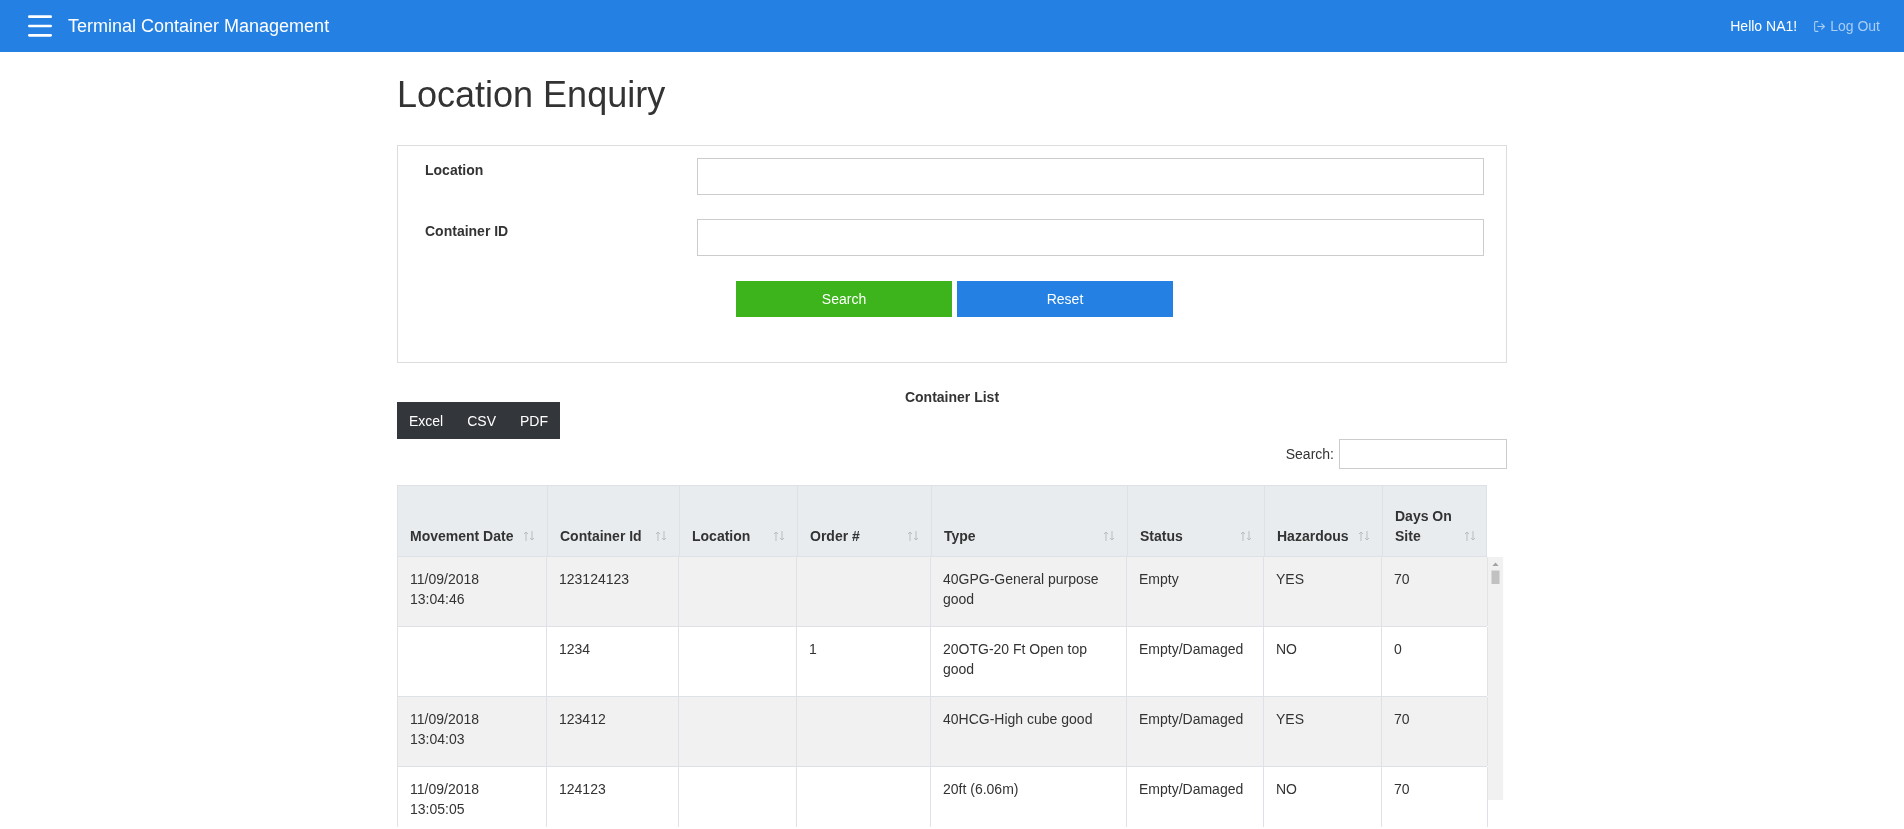 The image size is (1904, 829). What do you see at coordinates (721, 536) in the screenshot?
I see `column-header: Location` at bounding box center [721, 536].